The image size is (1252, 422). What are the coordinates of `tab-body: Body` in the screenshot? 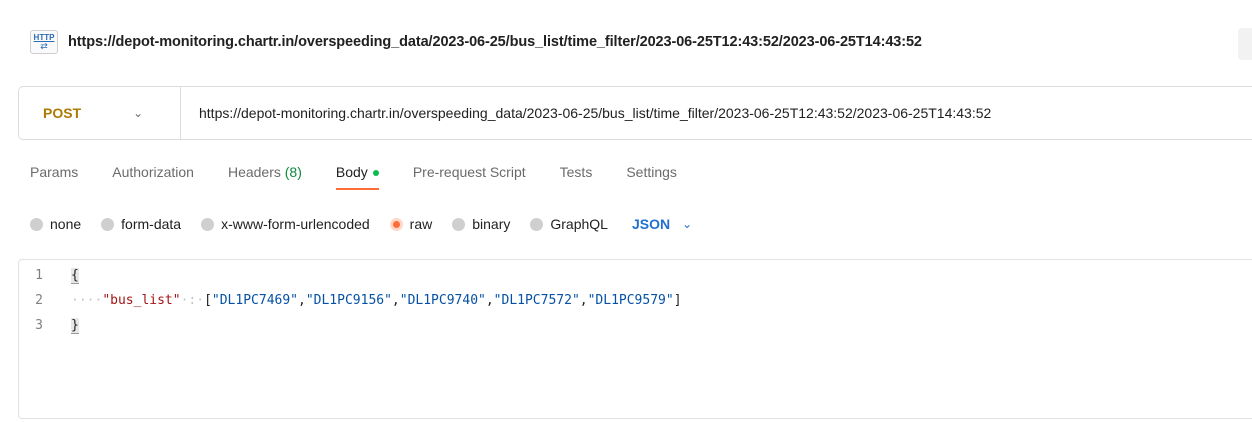 It's located at (357, 176).